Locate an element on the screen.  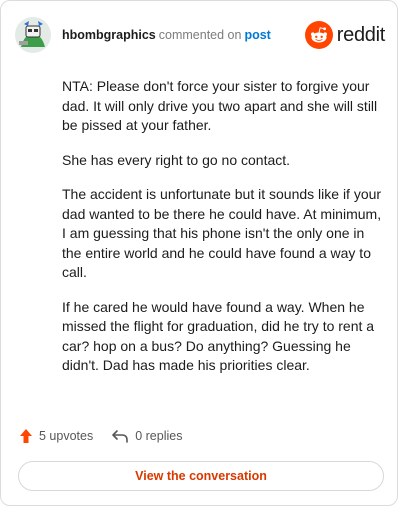
comment-stats: 5 upvotes 0 replies is located at coordinates (100, 436).